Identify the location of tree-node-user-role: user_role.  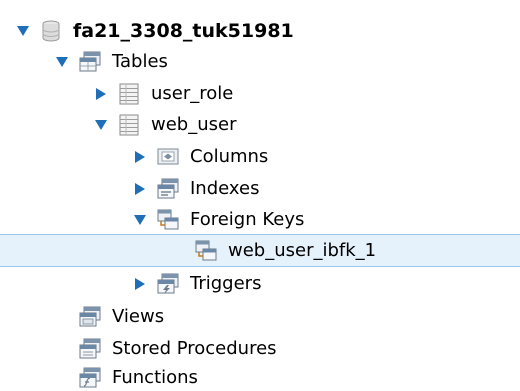
(260, 94).